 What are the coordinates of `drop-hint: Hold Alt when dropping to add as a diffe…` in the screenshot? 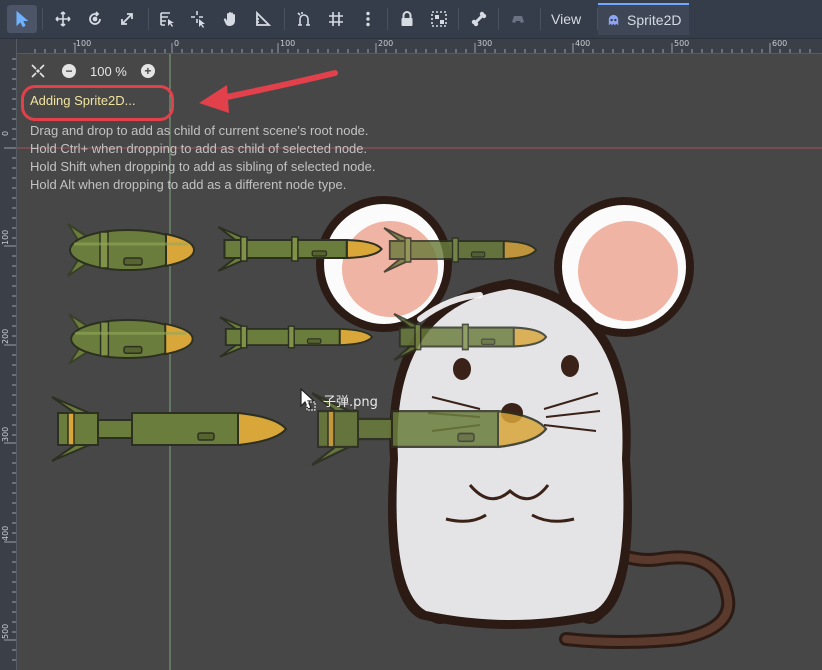 It's located at (188, 184).